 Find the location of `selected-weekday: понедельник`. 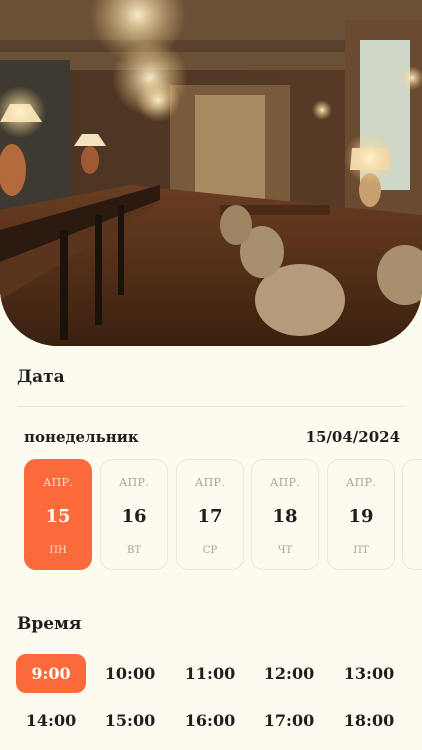

selected-weekday: понедельник is located at coordinates (81, 437).